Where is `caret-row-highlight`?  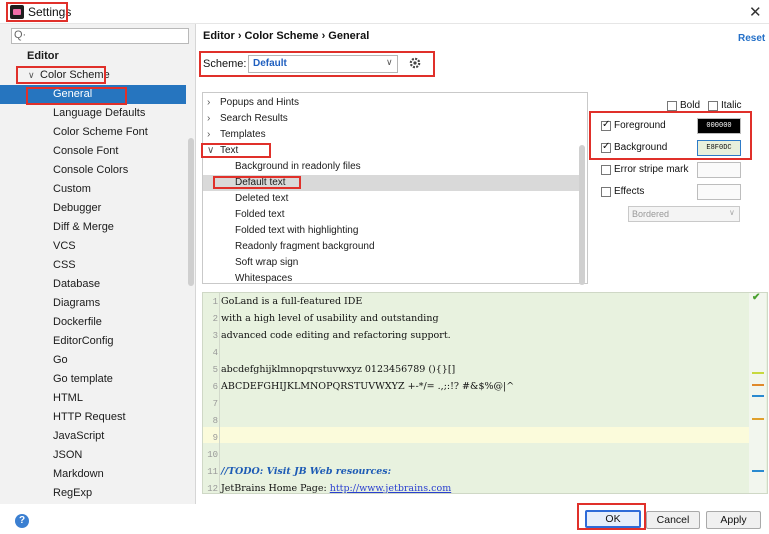 caret-row-highlight is located at coordinates (476, 435).